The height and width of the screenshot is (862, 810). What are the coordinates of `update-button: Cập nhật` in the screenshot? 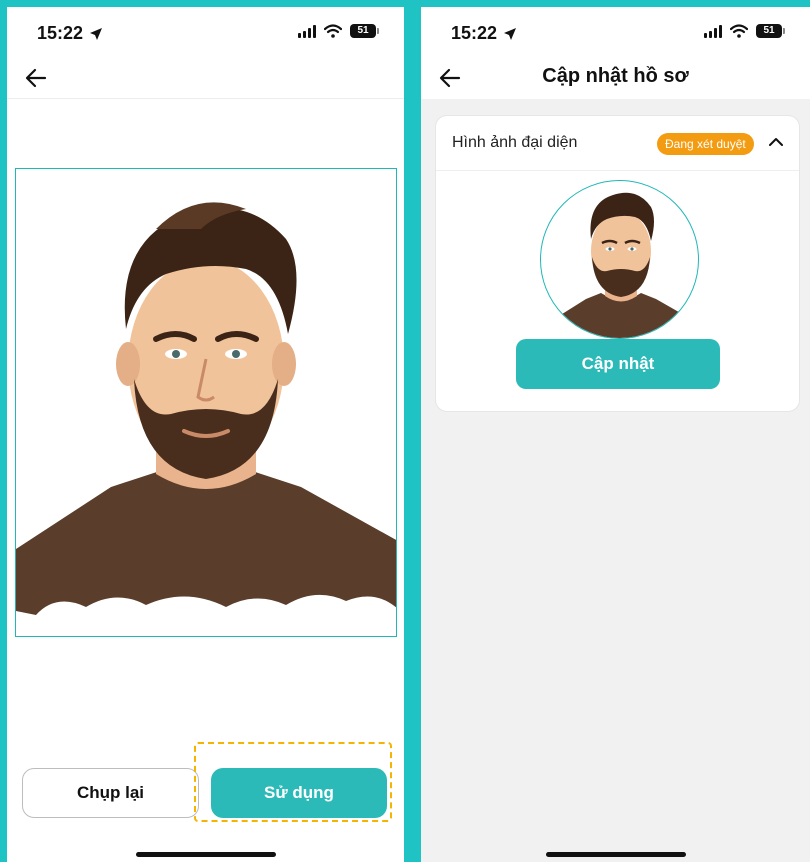 It's located at (618, 364).